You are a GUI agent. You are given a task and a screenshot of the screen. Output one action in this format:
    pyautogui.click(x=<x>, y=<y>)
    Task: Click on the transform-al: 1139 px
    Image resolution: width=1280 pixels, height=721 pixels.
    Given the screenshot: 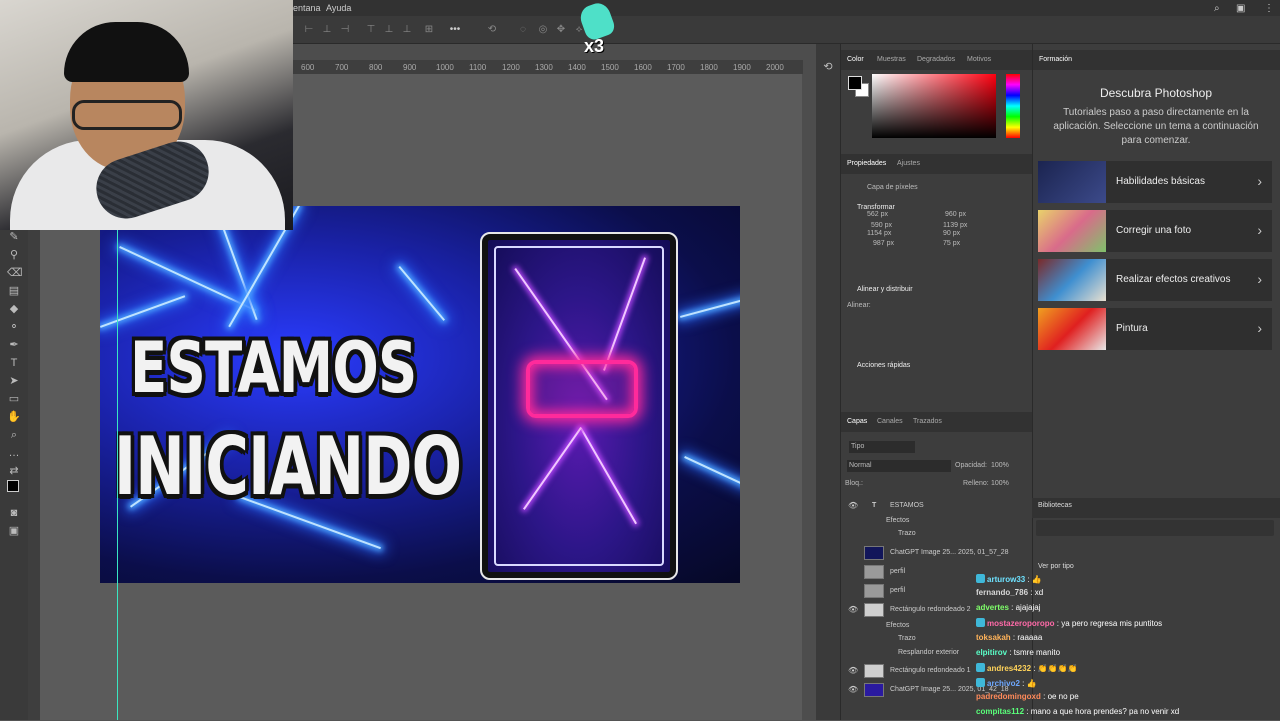 What is the action you would take?
    pyautogui.click(x=955, y=225)
    